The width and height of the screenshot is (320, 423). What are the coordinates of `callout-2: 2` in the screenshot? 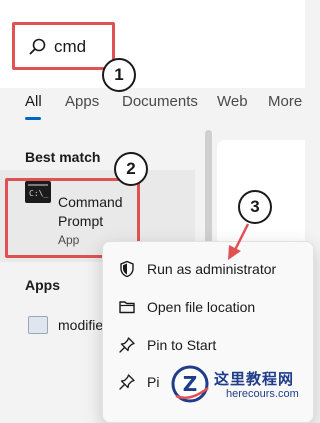 It's located at (131, 169).